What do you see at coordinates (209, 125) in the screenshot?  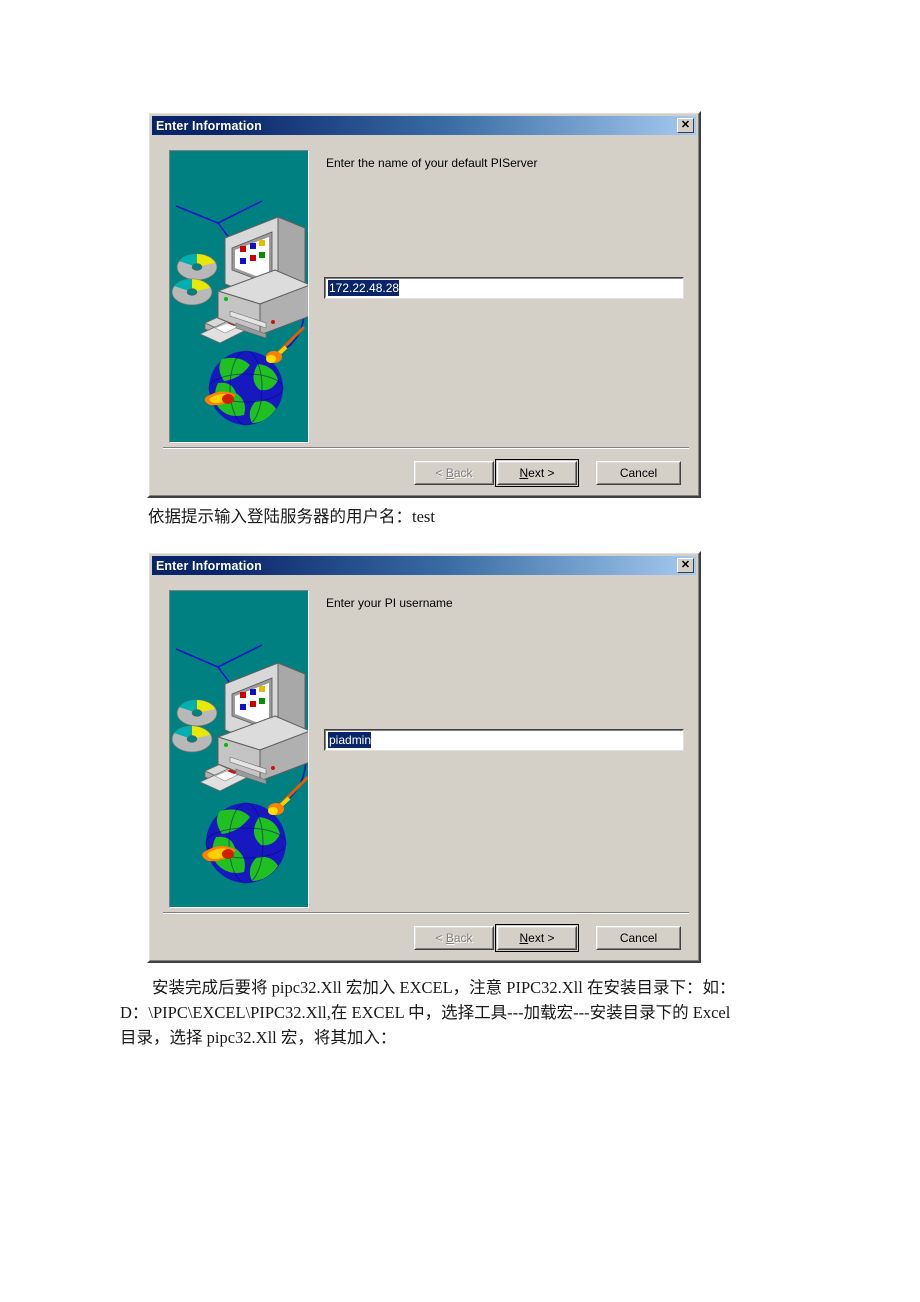 I see `dialog1-title: Enter Information` at bounding box center [209, 125].